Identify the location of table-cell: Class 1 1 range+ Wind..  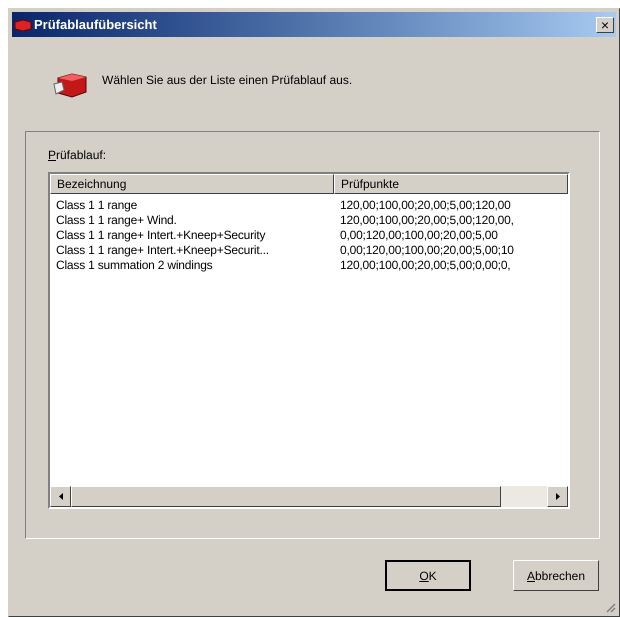
(195, 219).